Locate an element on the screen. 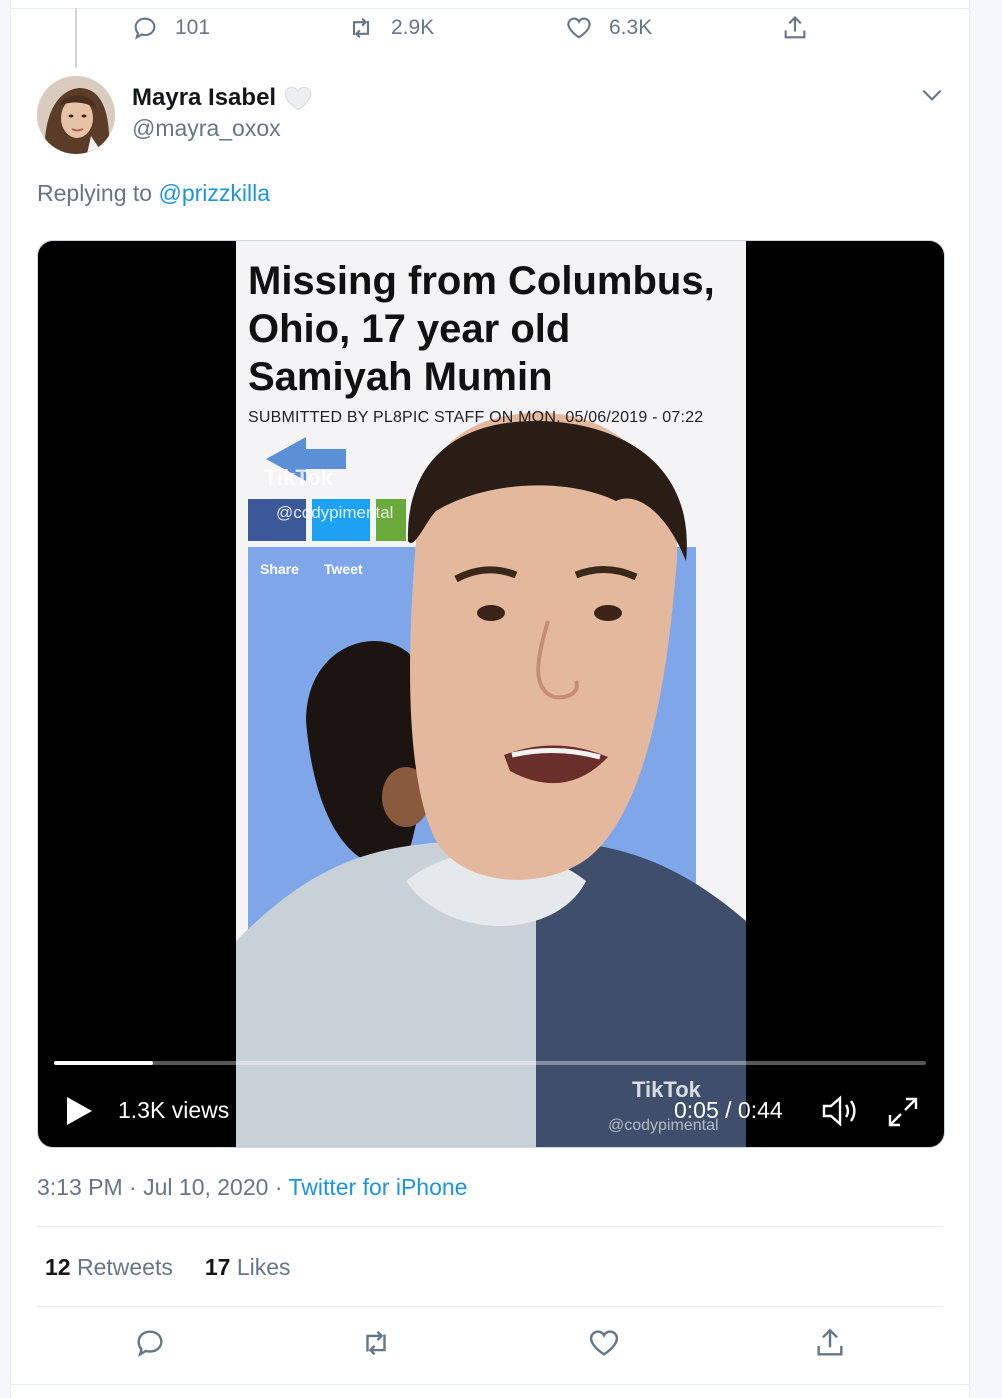 Image resolution: width=1002 pixels, height=1398 pixels. white-heart-icon is located at coordinates (298, 98).